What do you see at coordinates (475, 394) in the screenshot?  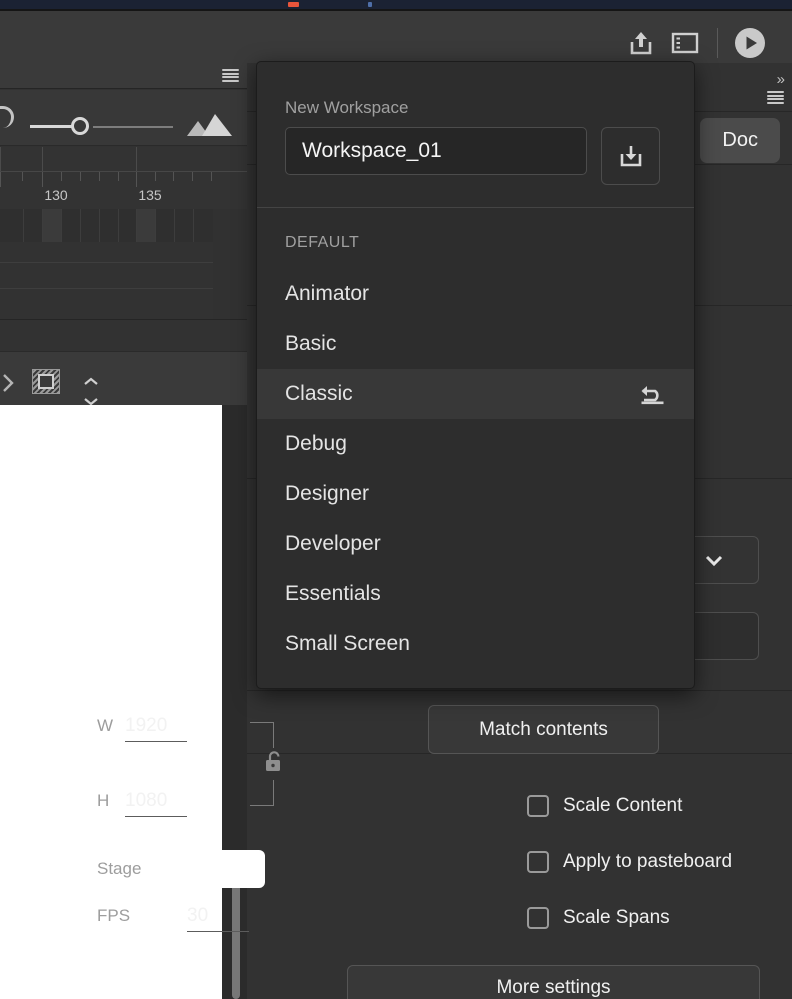 I see `workspace-item-classic: Classic` at bounding box center [475, 394].